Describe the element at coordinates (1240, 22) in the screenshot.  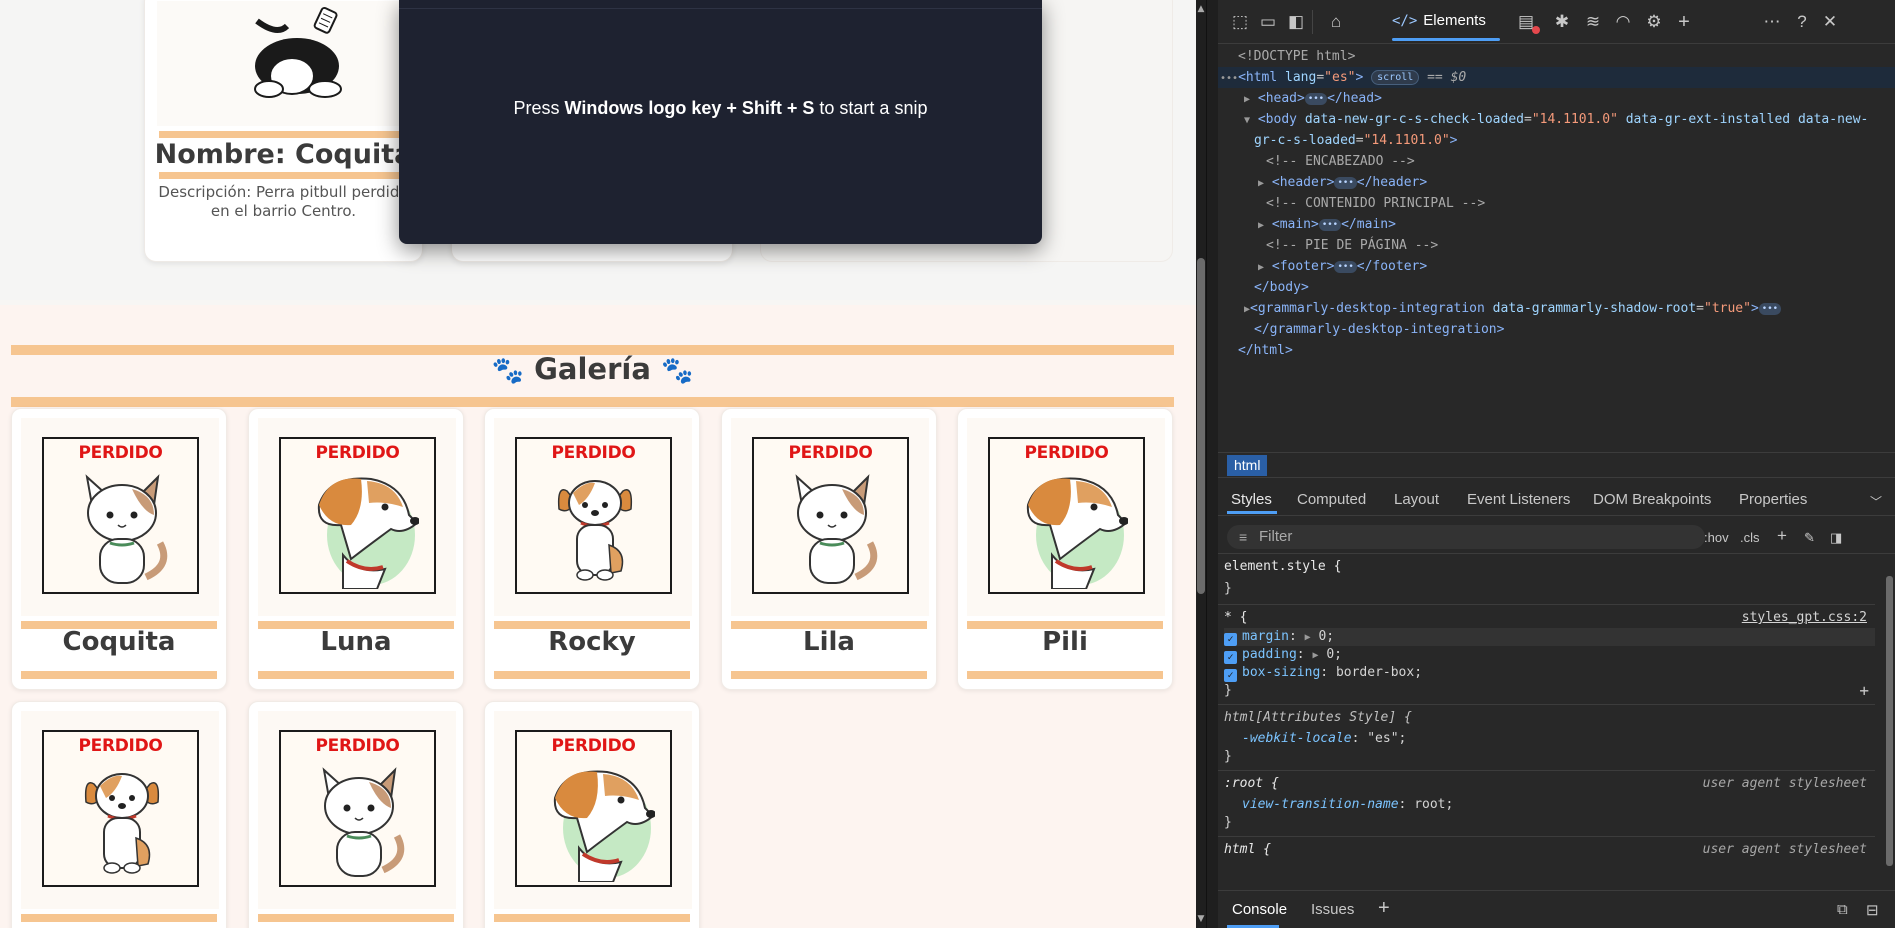
I see `inspect-element-icon: ⬚` at that location.